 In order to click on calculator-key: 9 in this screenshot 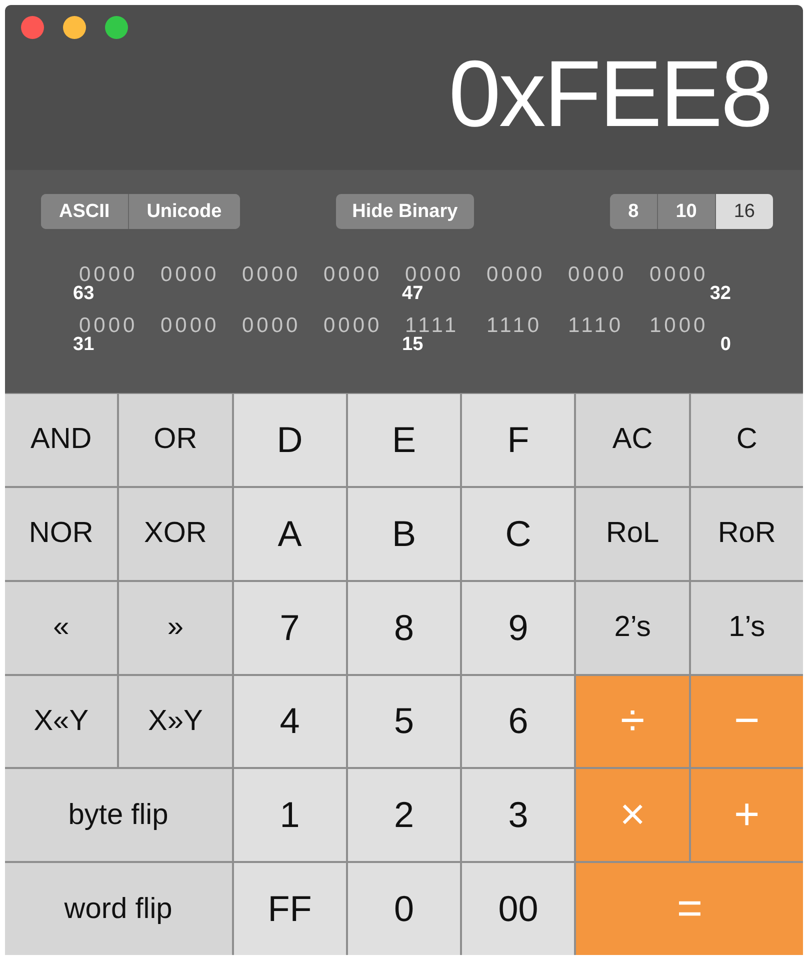, I will do `click(518, 628)`.